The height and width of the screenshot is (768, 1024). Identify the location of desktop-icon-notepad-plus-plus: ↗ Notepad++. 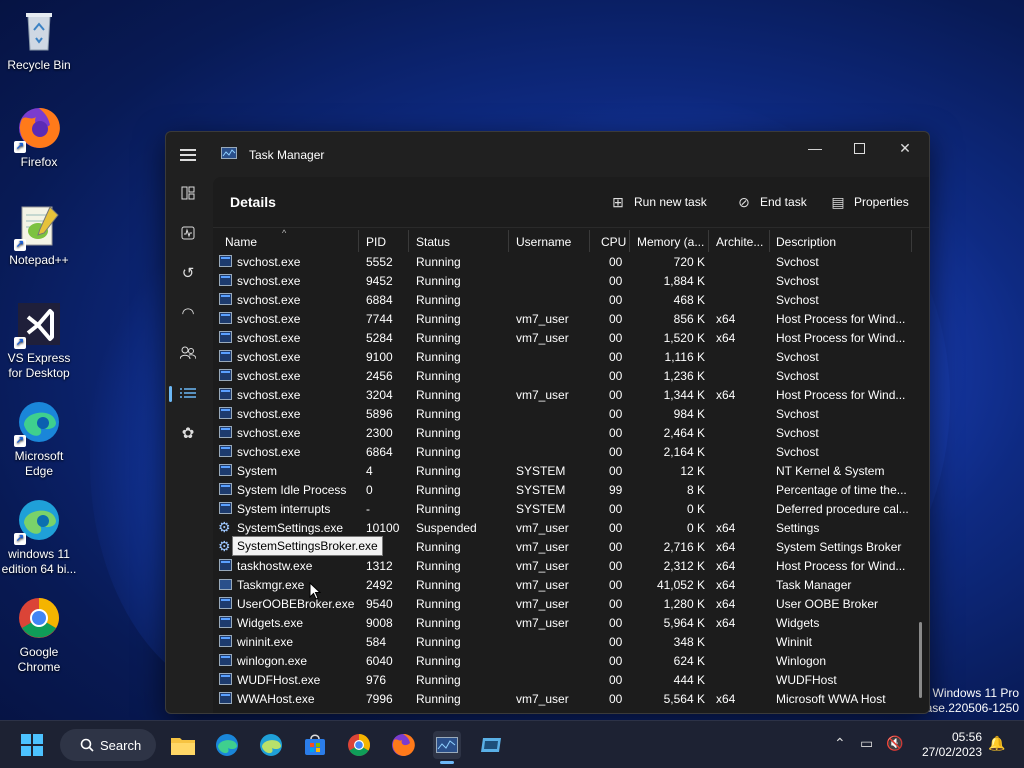
(39, 235).